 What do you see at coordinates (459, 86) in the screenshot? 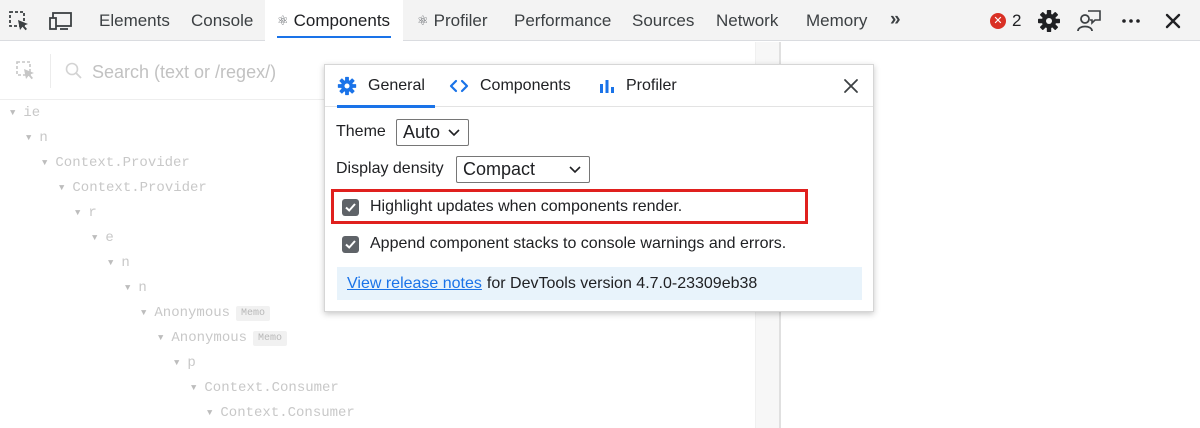
I see `code-brackets-icon` at bounding box center [459, 86].